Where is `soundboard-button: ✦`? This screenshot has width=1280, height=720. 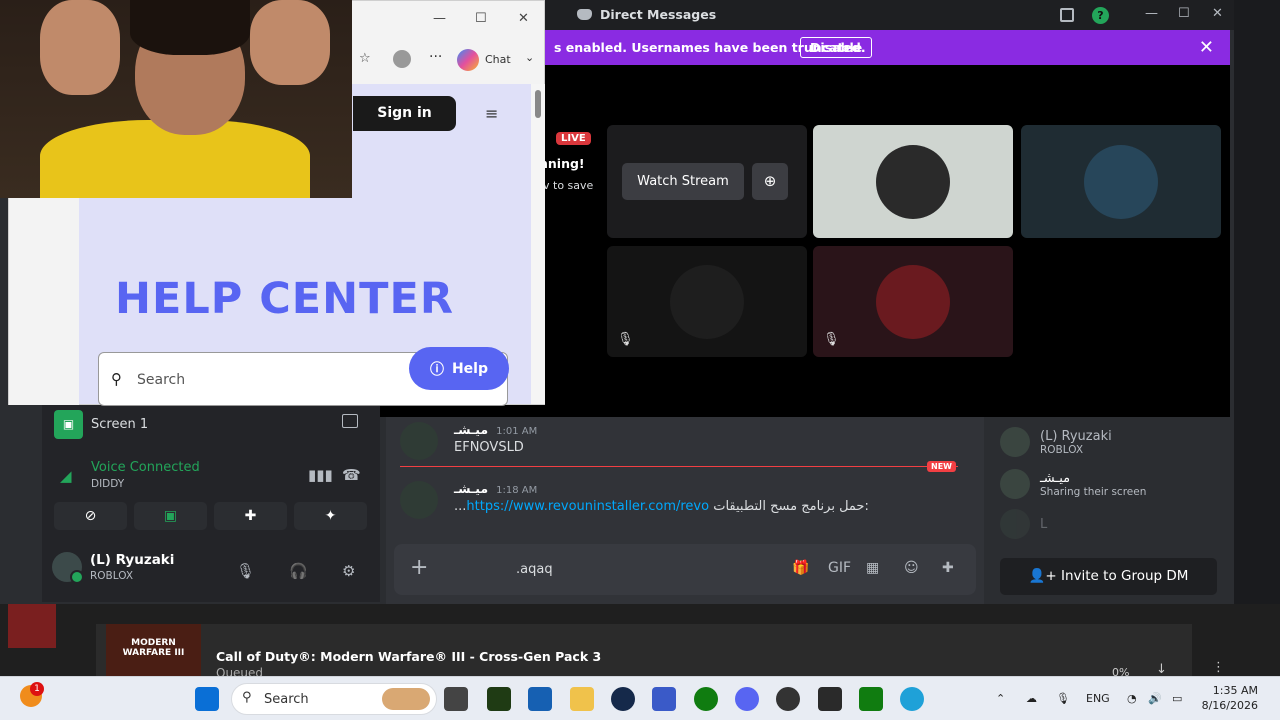
soundboard-button: ✦ is located at coordinates (330, 516).